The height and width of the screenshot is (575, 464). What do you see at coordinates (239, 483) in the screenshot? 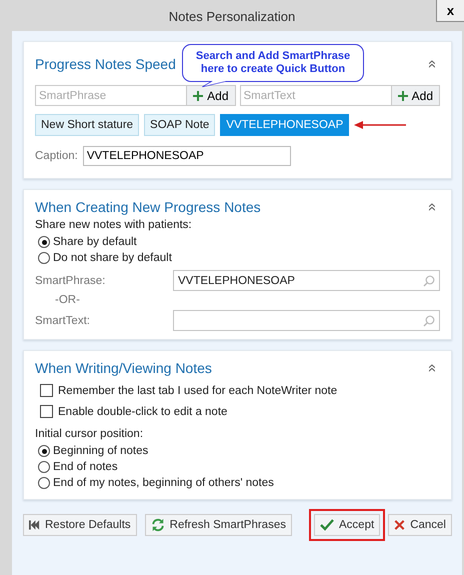
I see `radio-option: End of my notes, beginning of others' notes` at bounding box center [239, 483].